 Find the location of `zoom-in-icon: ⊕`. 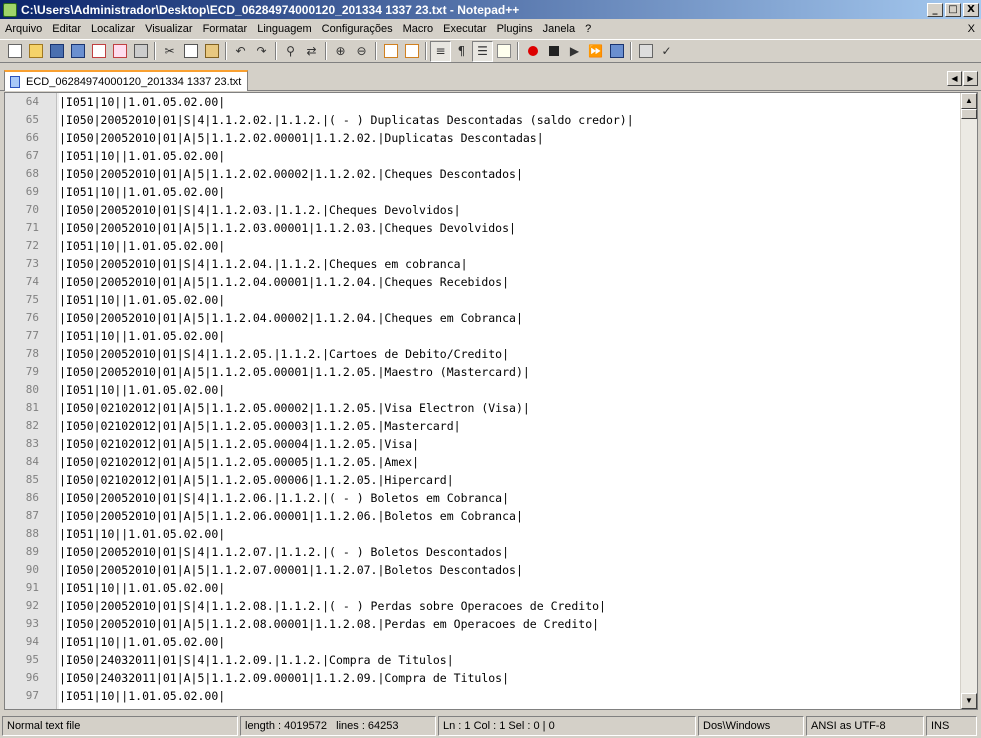

zoom-in-icon: ⊕ is located at coordinates (340, 51).